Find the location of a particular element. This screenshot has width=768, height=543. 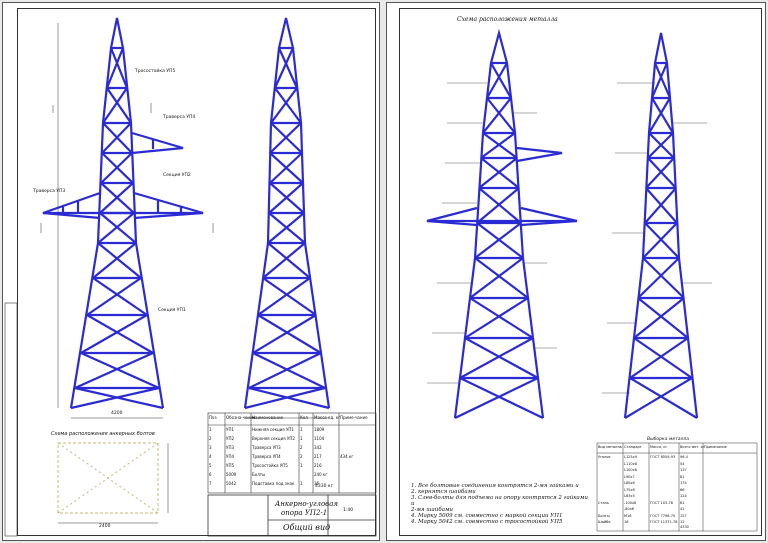

anchor-bolt-scheme is located at coordinates (108, 478).